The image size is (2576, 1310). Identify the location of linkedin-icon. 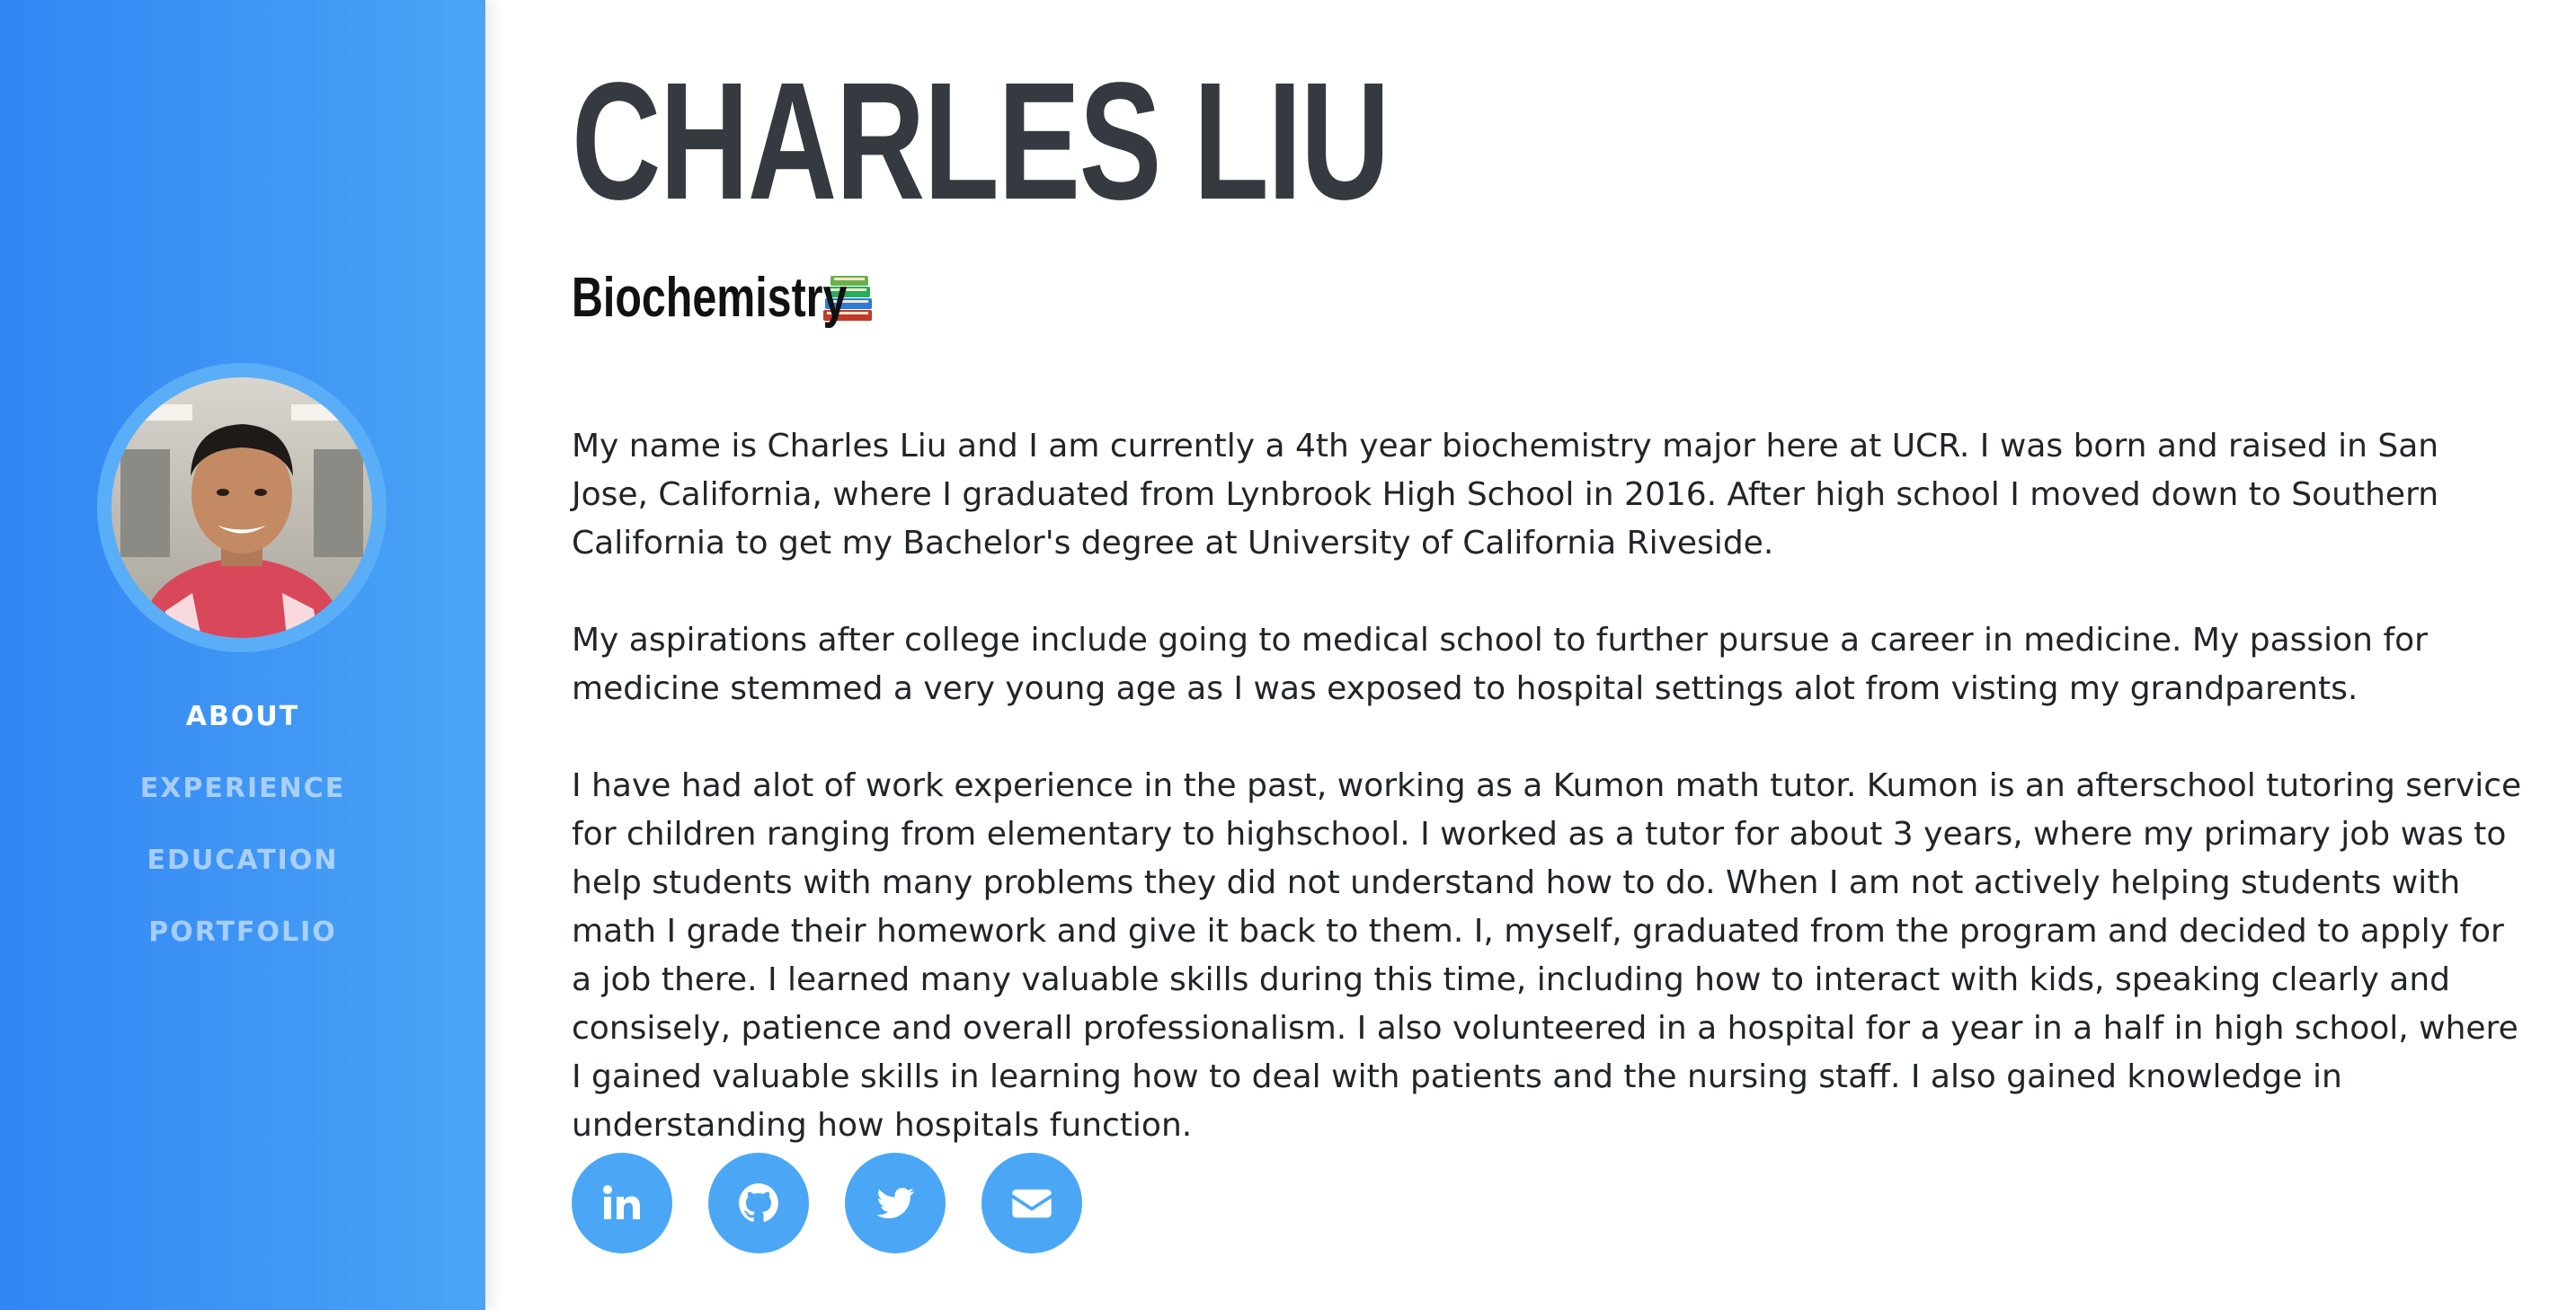
(621, 1202).